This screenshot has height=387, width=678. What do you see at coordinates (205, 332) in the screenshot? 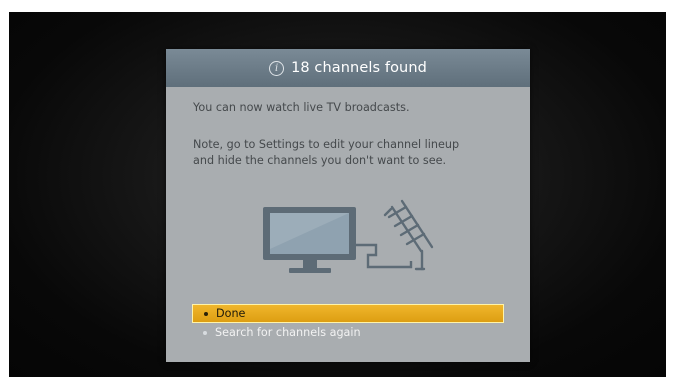
I see `bullet-icon` at bounding box center [205, 332].